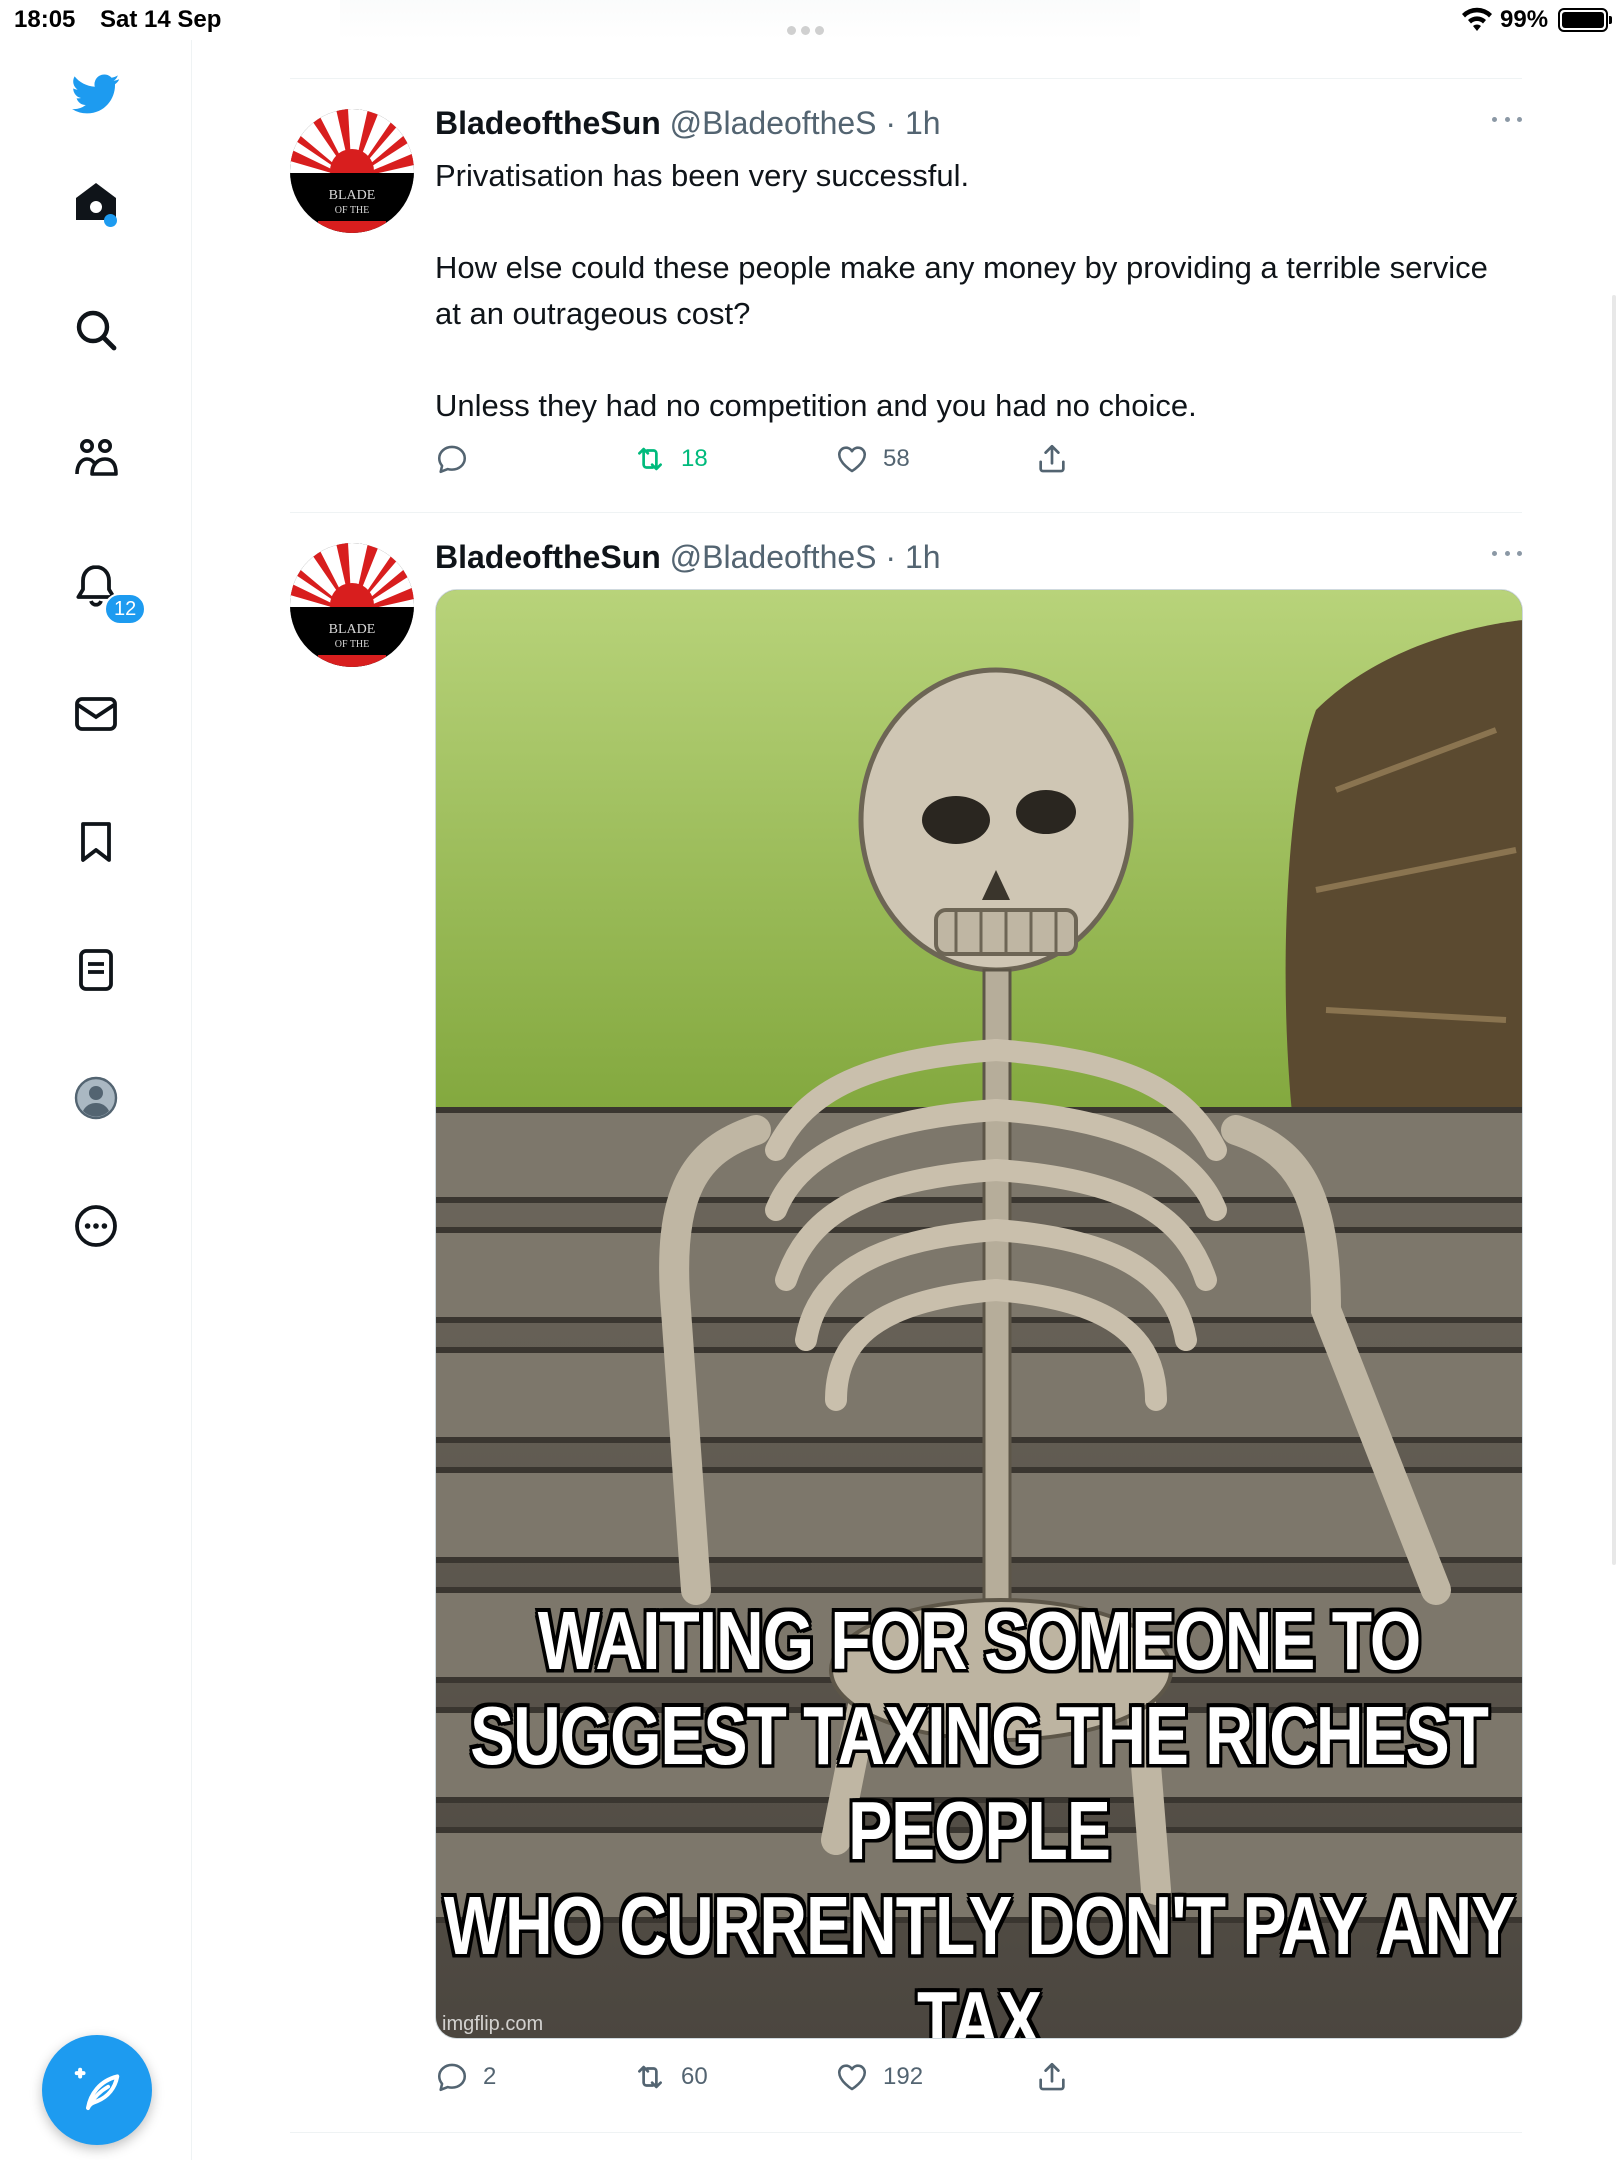  I want to click on sidebar: 12, so click(96, 1100).